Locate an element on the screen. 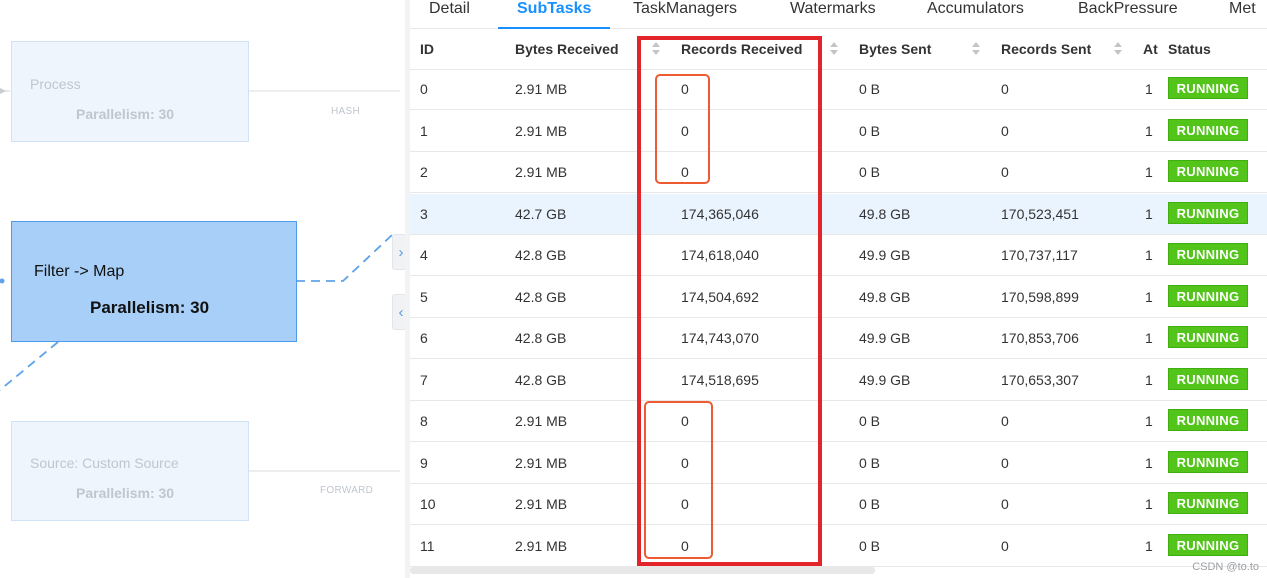 The height and width of the screenshot is (578, 1267). col-status: Status is located at coordinates (1189, 49).